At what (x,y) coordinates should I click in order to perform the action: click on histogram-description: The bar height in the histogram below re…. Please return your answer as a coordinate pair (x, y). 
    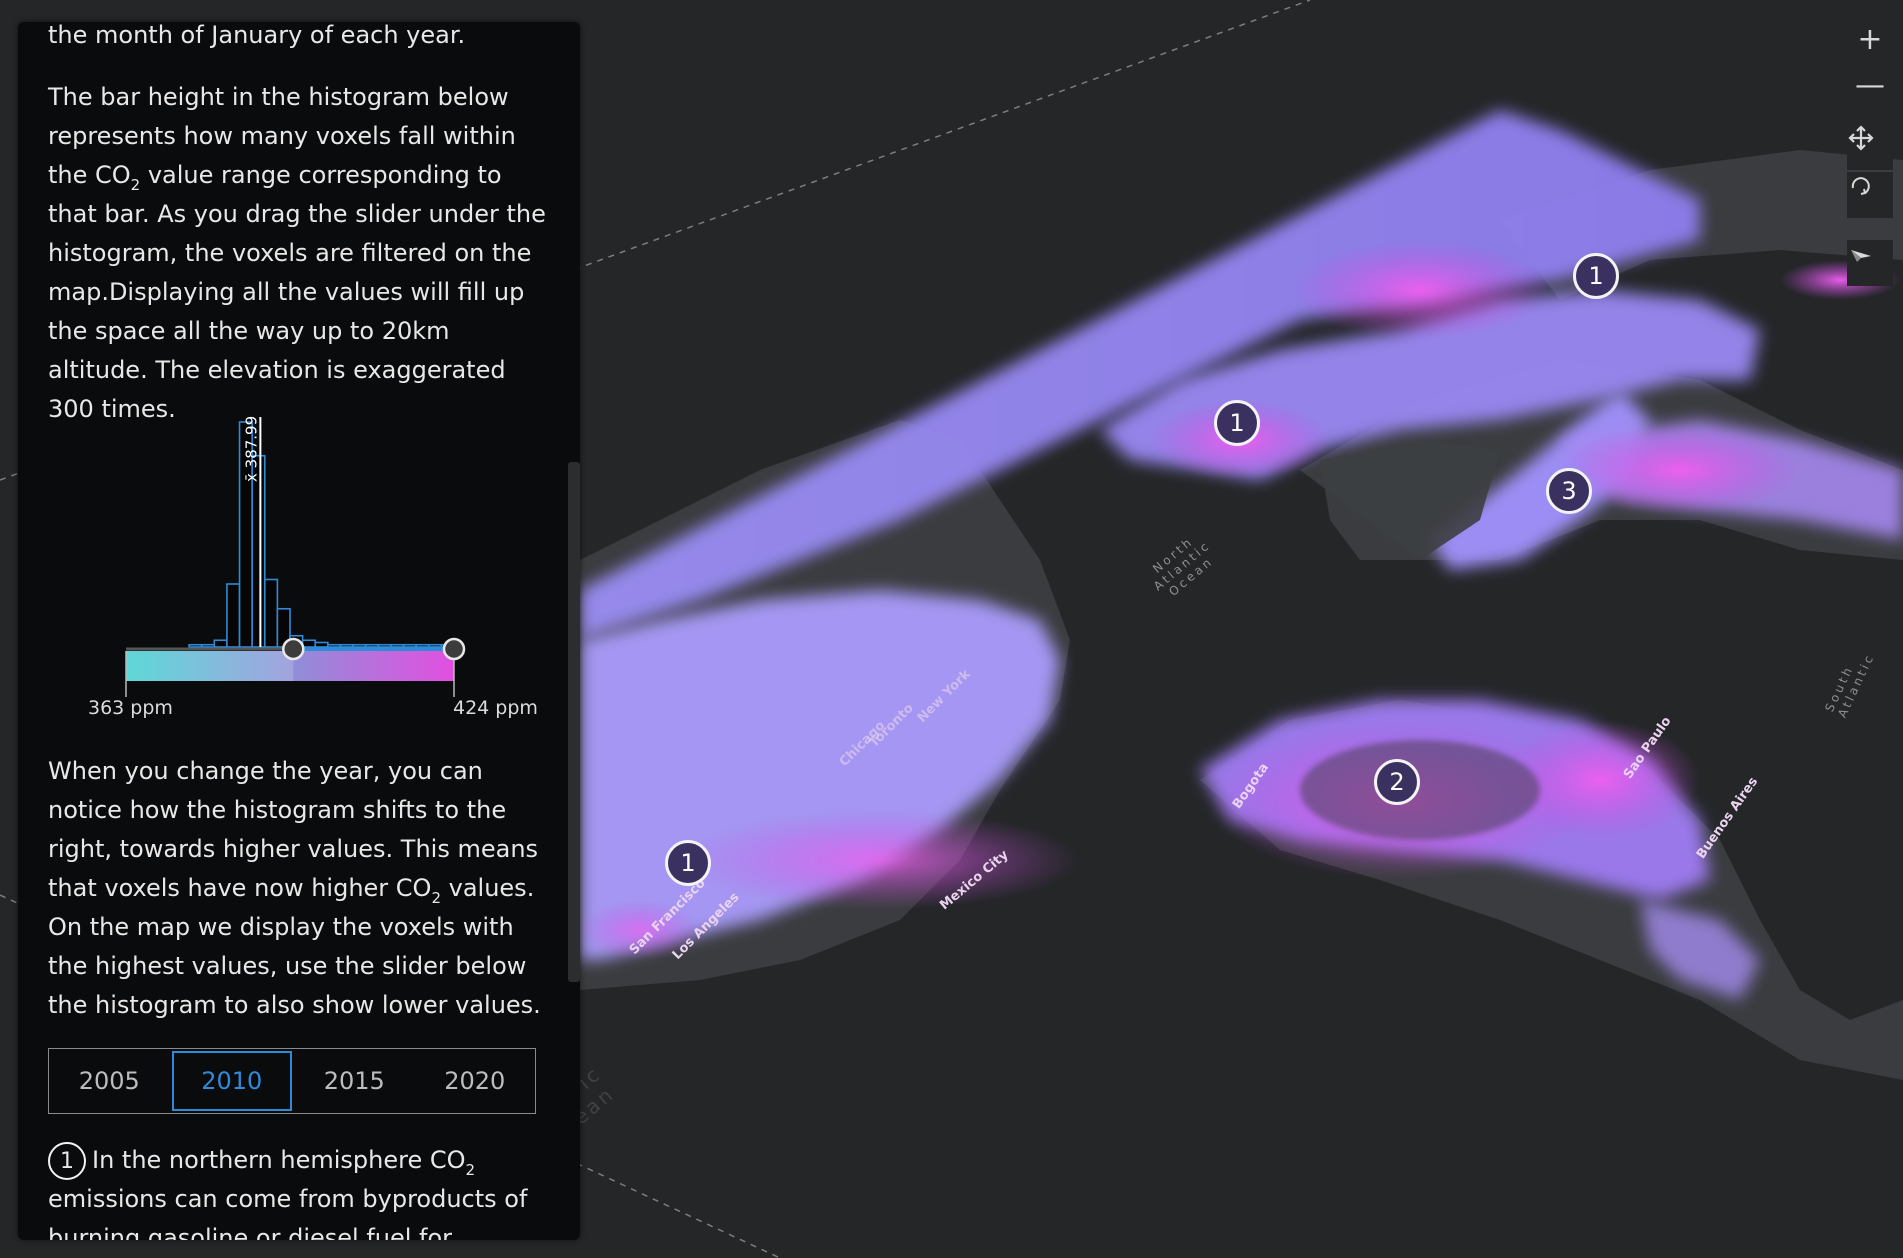
    Looking at the image, I should click on (297, 253).